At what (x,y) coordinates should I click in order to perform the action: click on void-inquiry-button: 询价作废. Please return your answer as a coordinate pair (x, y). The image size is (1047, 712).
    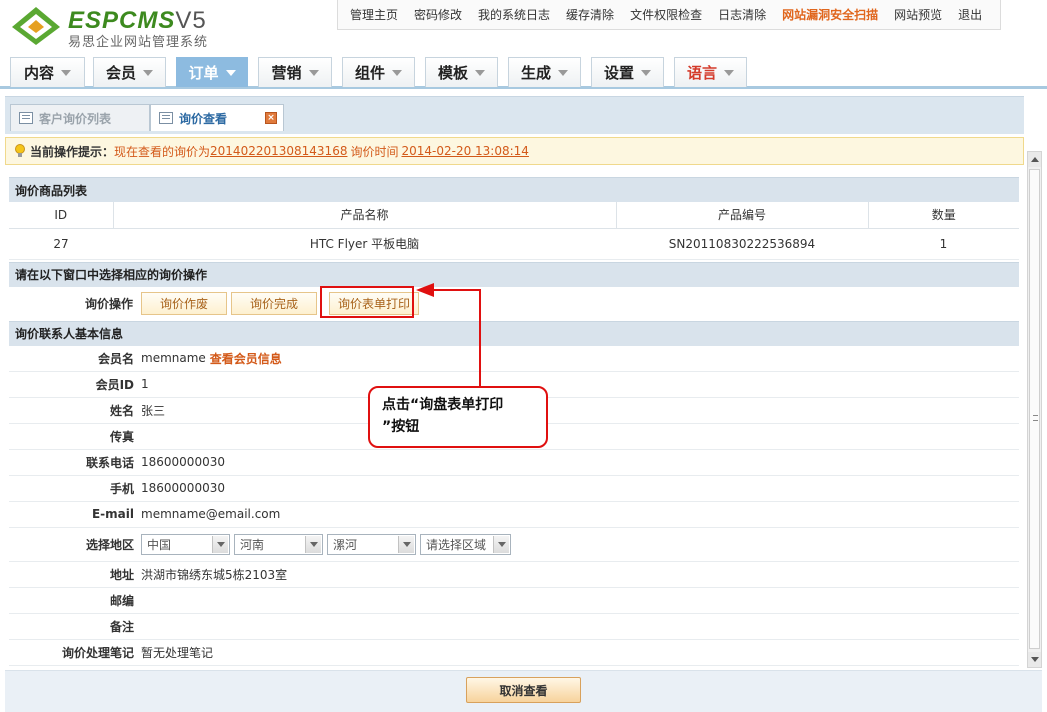
    Looking at the image, I should click on (184, 303).